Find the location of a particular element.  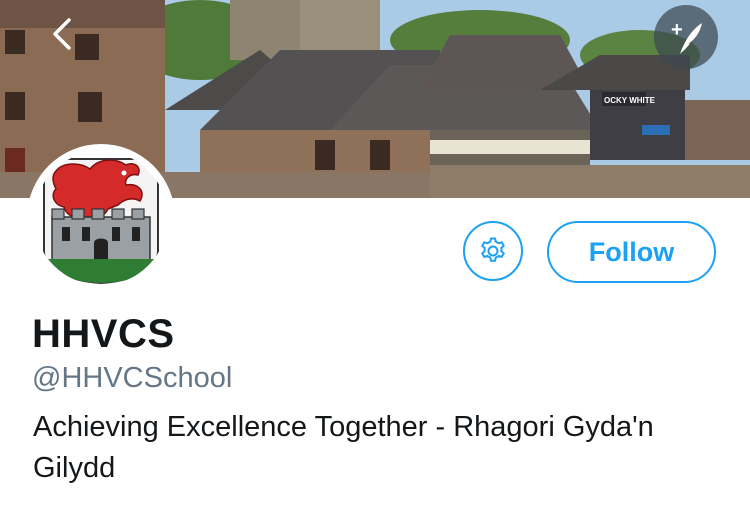

compose-plus-glyph: + is located at coordinates (677, 30).